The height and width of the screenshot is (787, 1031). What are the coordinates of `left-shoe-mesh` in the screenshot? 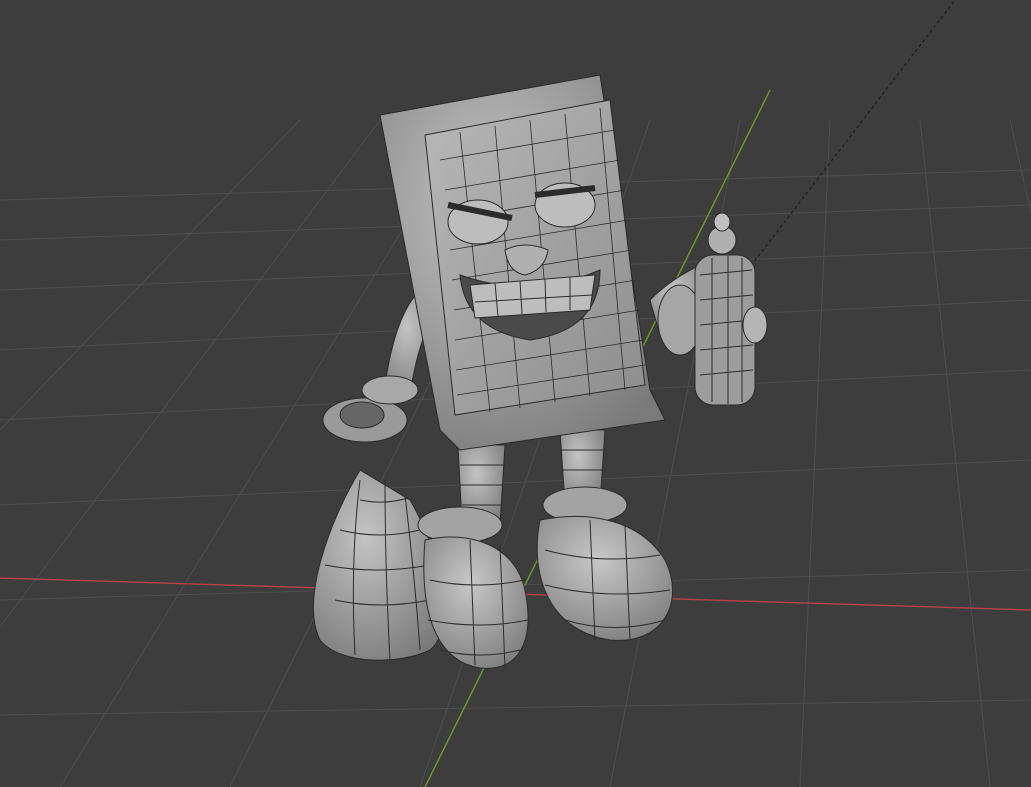 It's located at (476, 602).